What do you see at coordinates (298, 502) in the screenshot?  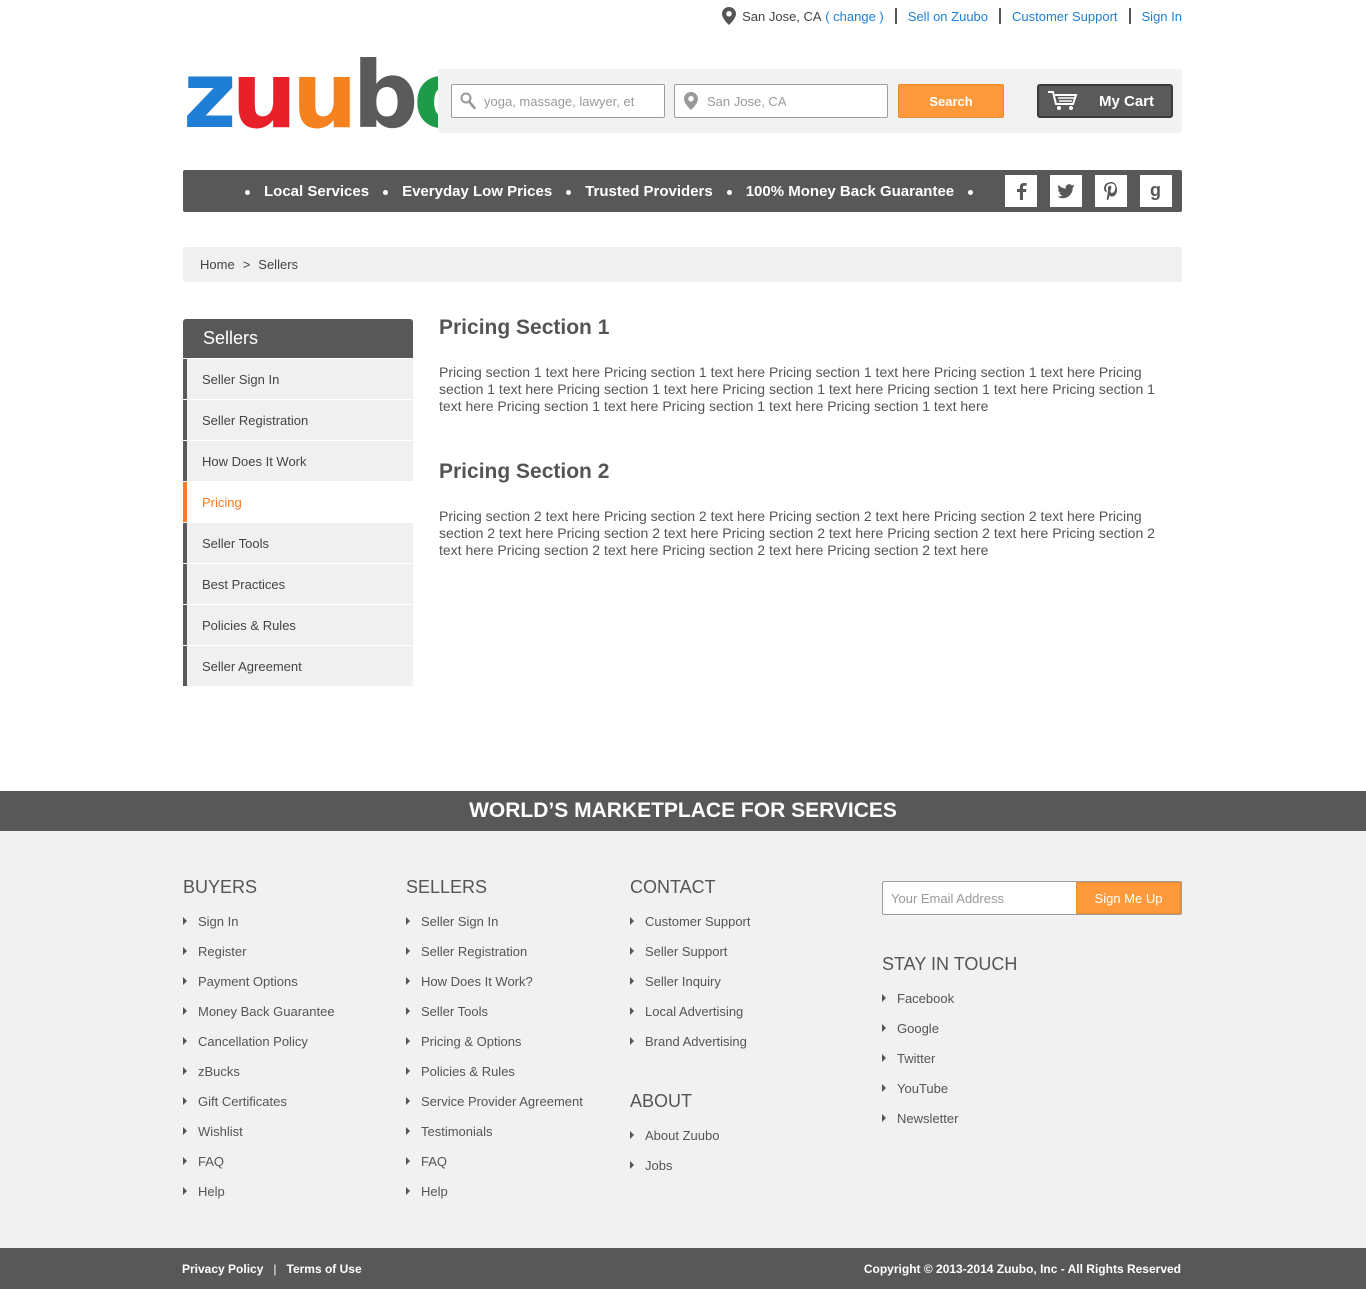 I see `sidebar-item-pricing: Pricing` at bounding box center [298, 502].